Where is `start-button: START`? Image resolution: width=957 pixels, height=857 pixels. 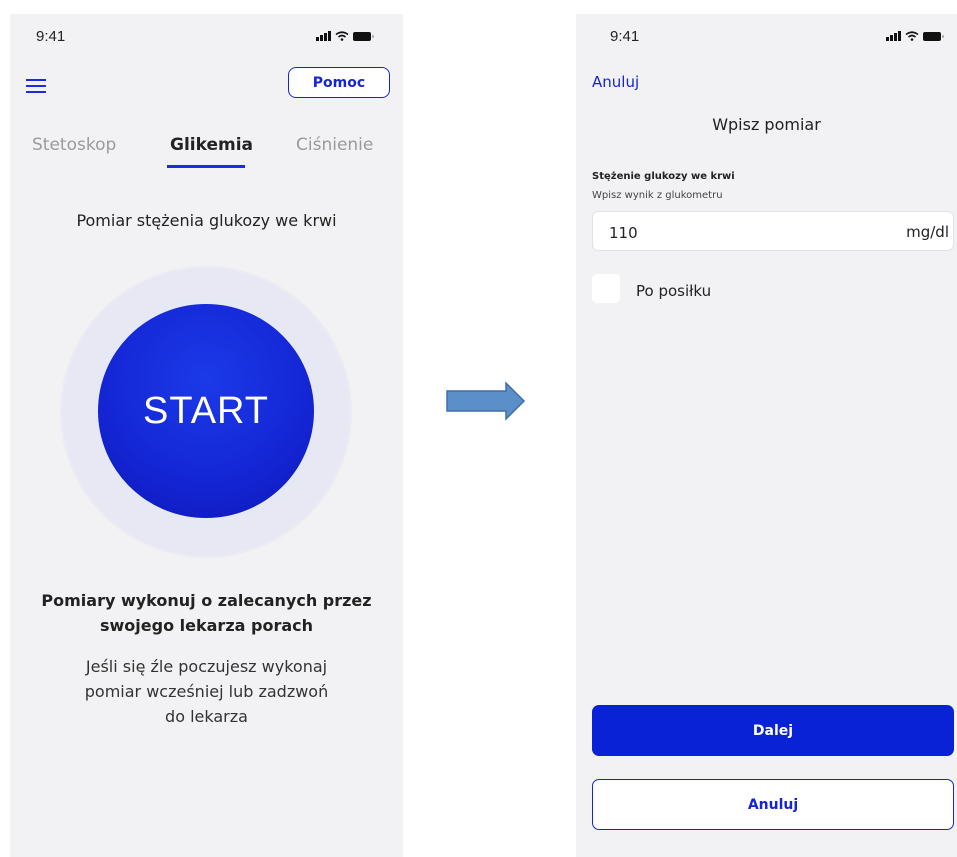
start-button: START is located at coordinates (206, 411).